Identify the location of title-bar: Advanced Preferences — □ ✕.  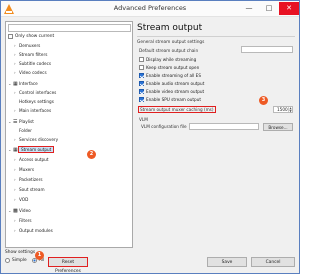
(150, 9).